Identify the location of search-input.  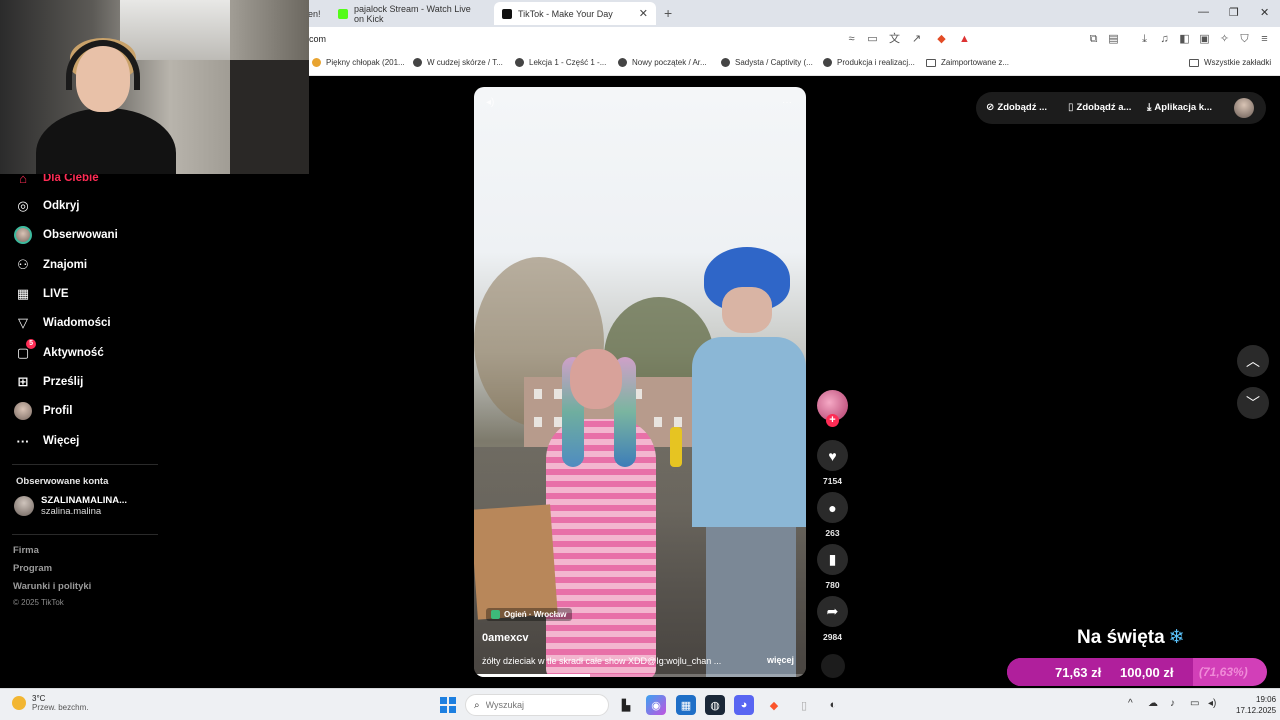
(540, 705).